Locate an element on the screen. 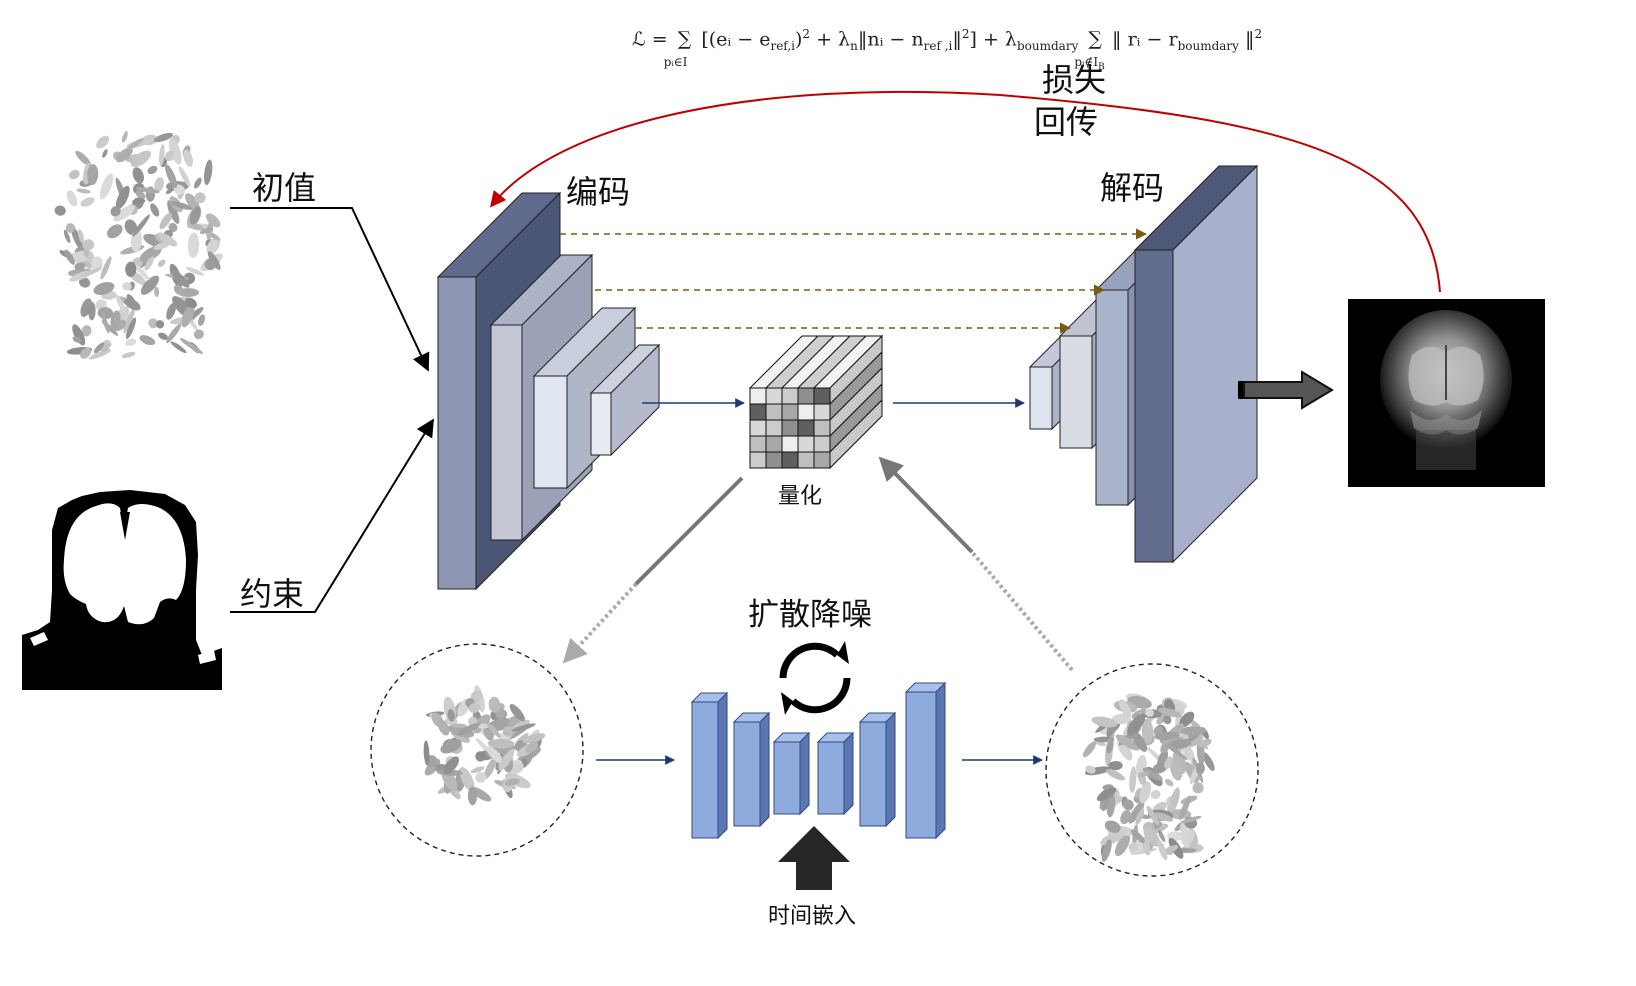 Image resolution: width=1636 pixels, height=986 pixels. formula-sup-a: 2 is located at coordinates (806, 34).